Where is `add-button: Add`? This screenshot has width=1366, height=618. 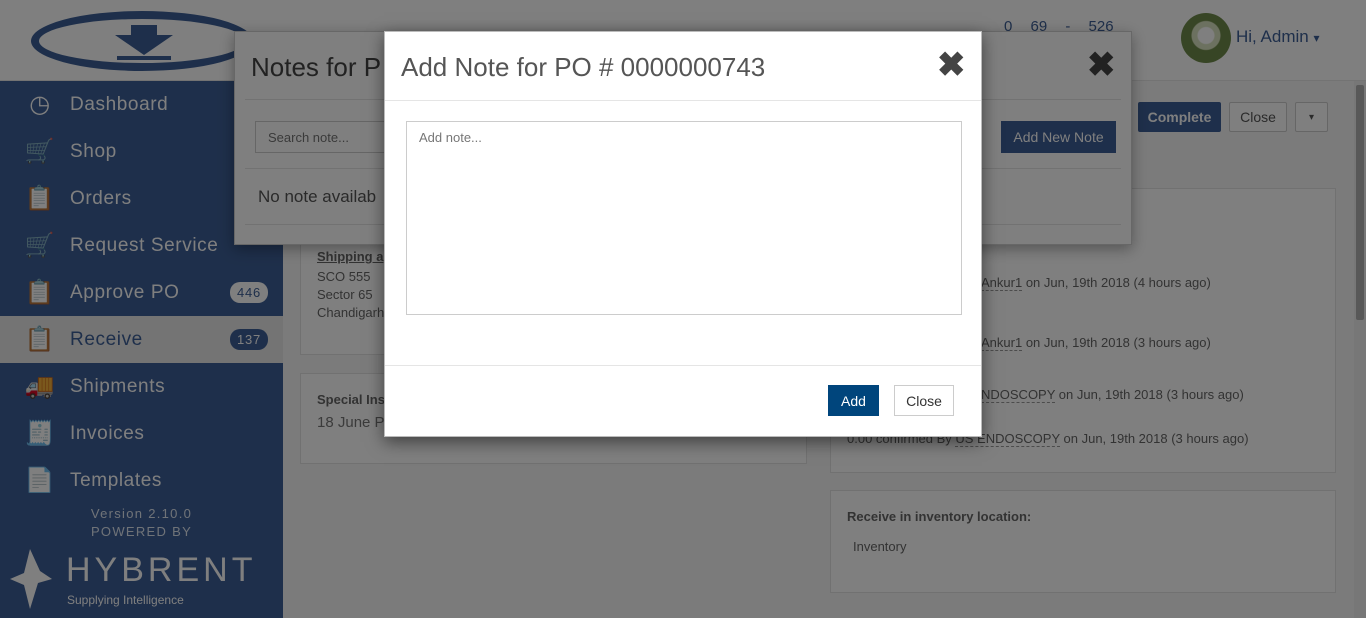
add-button: Add is located at coordinates (853, 400).